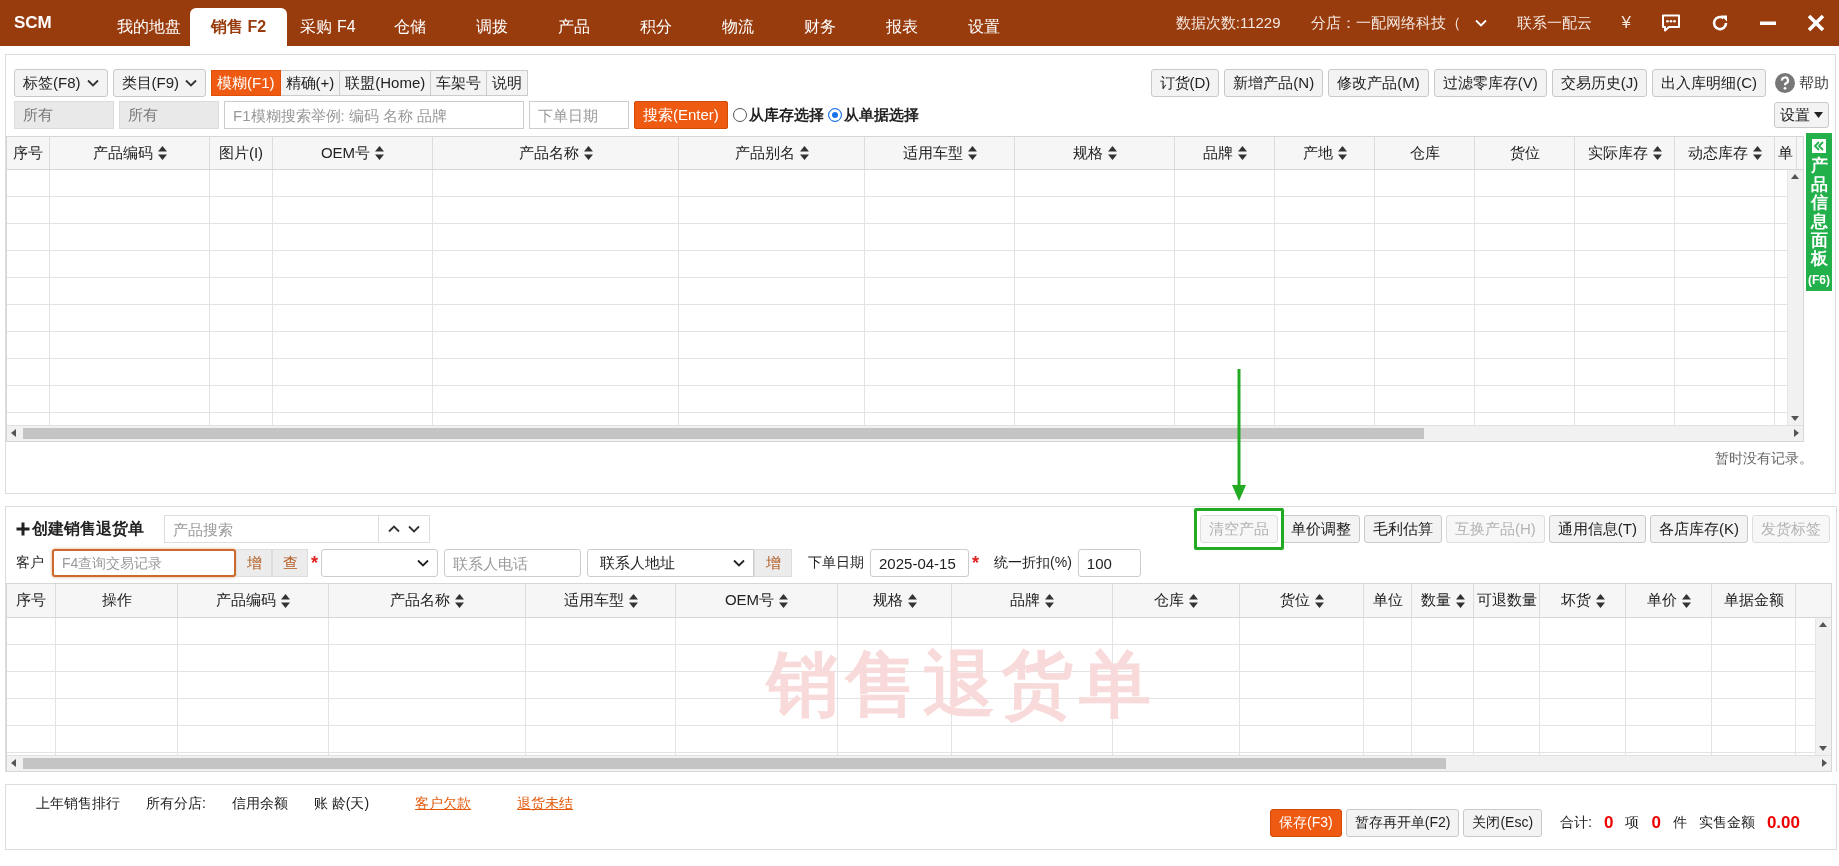 This screenshot has width=1839, height=866. What do you see at coordinates (1599, 83) in the screenshot?
I see `action-button: 交易历史(J)` at bounding box center [1599, 83].